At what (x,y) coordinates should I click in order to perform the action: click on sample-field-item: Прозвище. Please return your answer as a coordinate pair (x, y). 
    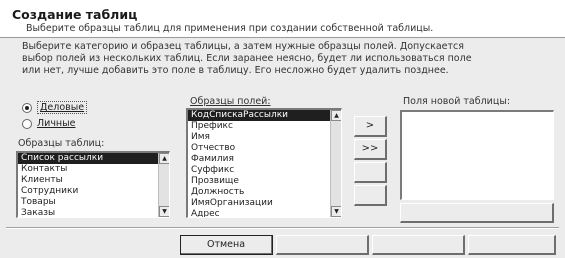
    Looking at the image, I should click on (264, 181).